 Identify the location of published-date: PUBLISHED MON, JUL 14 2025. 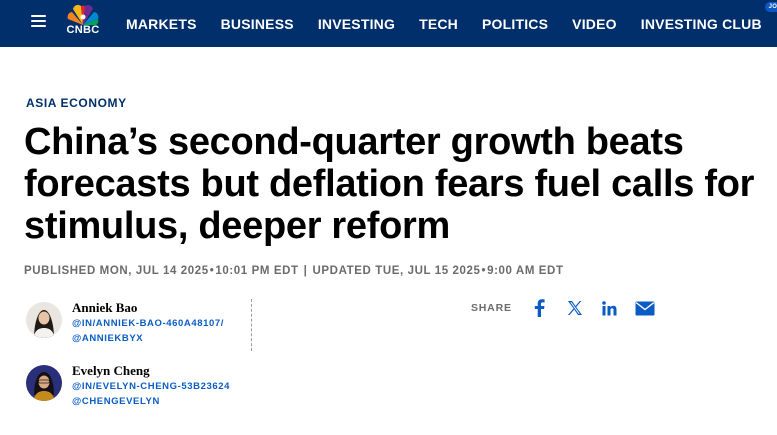
(116, 271).